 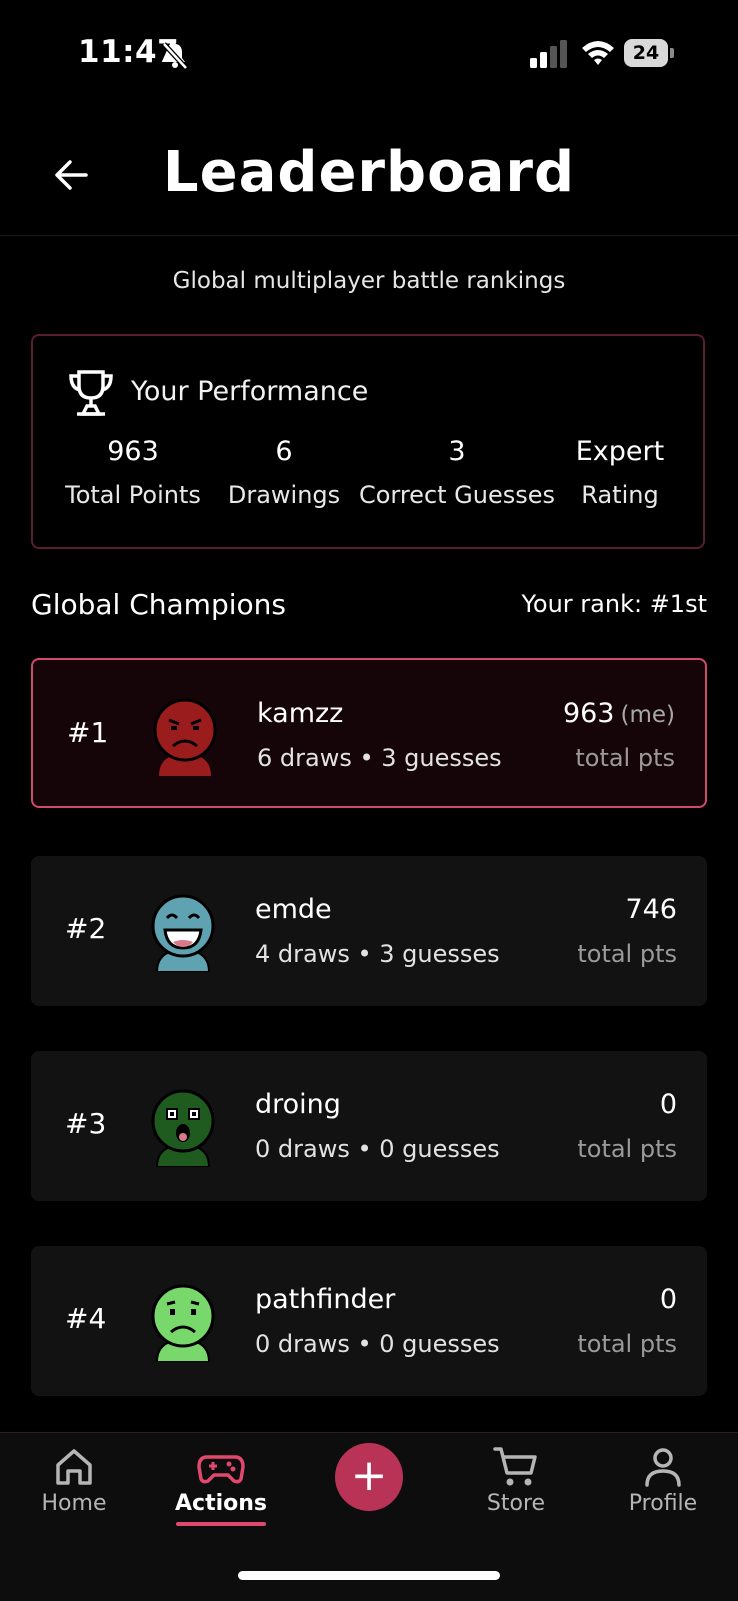 I want to click on player-name: emde, so click(x=293, y=909).